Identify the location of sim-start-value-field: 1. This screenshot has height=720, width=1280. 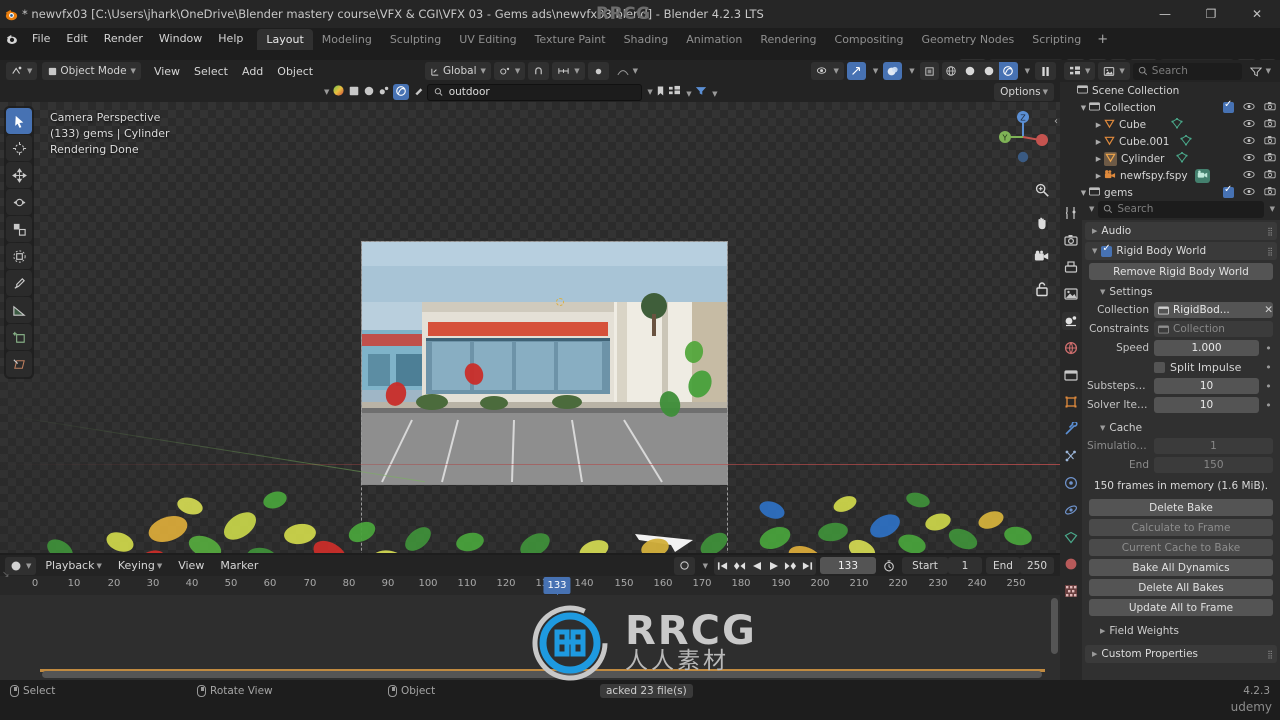
(1213, 446).